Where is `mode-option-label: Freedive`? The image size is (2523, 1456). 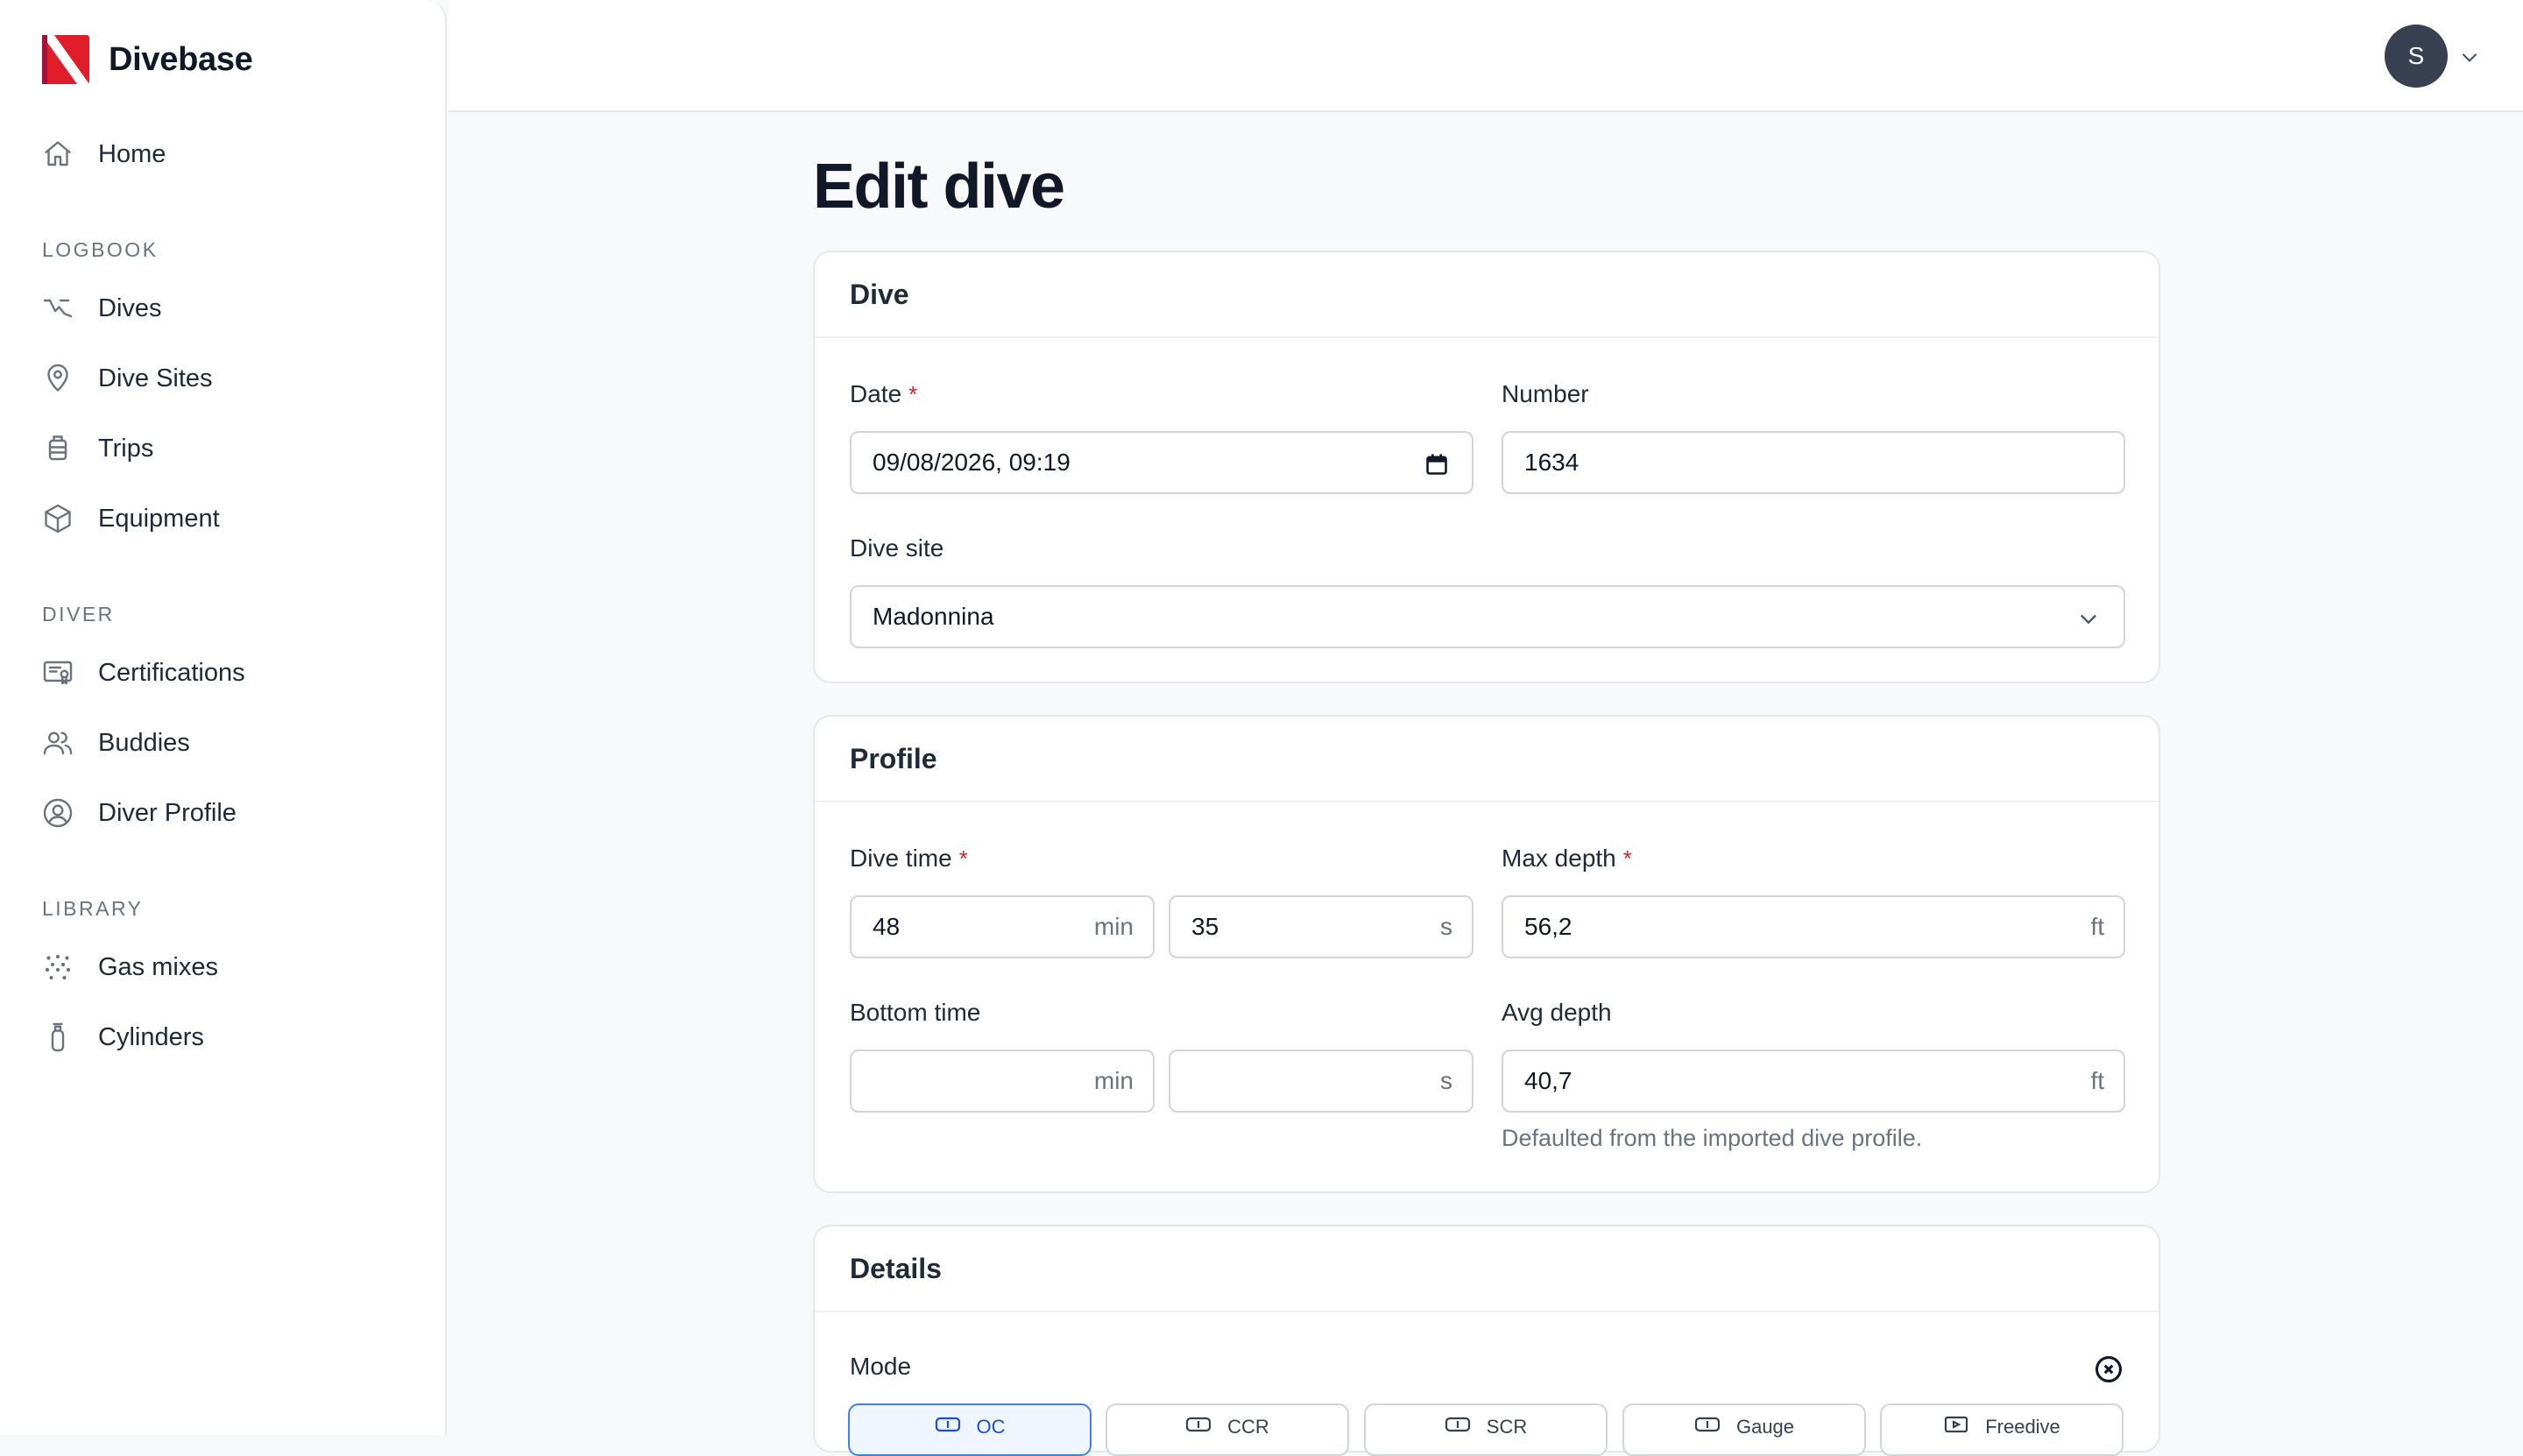
mode-option-label: Freedive is located at coordinates (2023, 1427).